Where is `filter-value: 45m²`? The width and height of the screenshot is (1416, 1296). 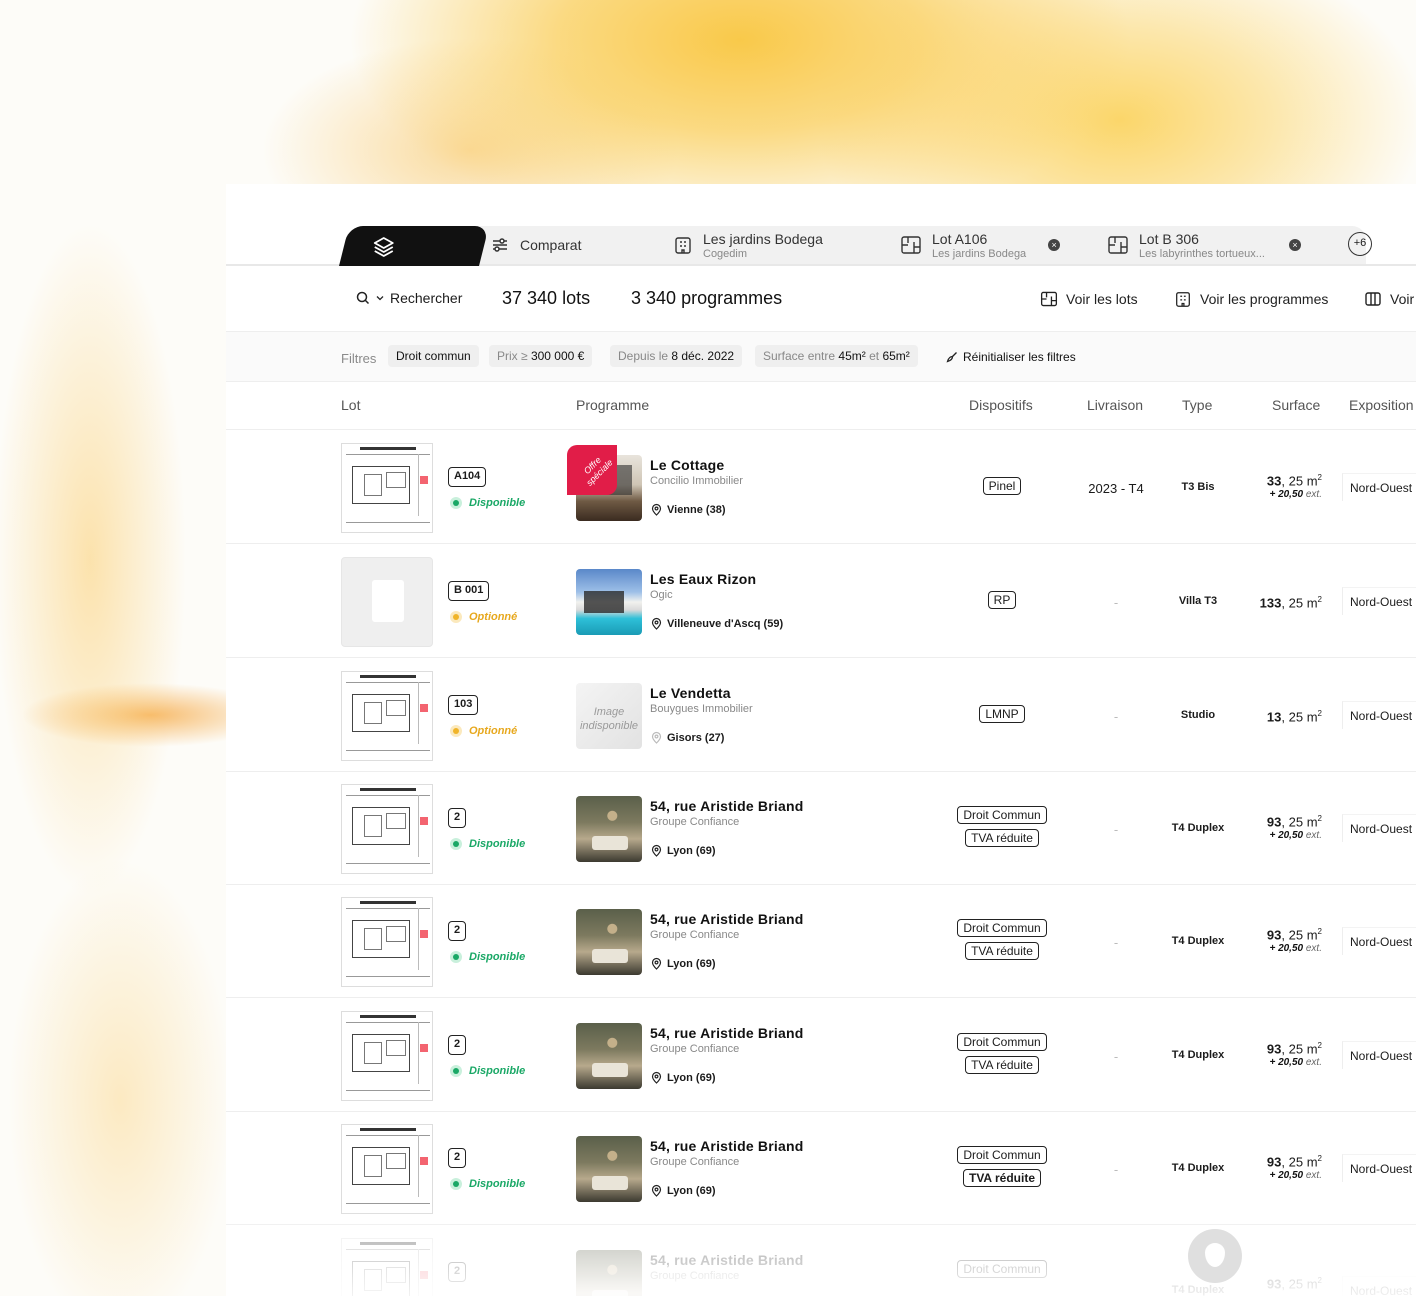 filter-value: 45m² is located at coordinates (852, 356).